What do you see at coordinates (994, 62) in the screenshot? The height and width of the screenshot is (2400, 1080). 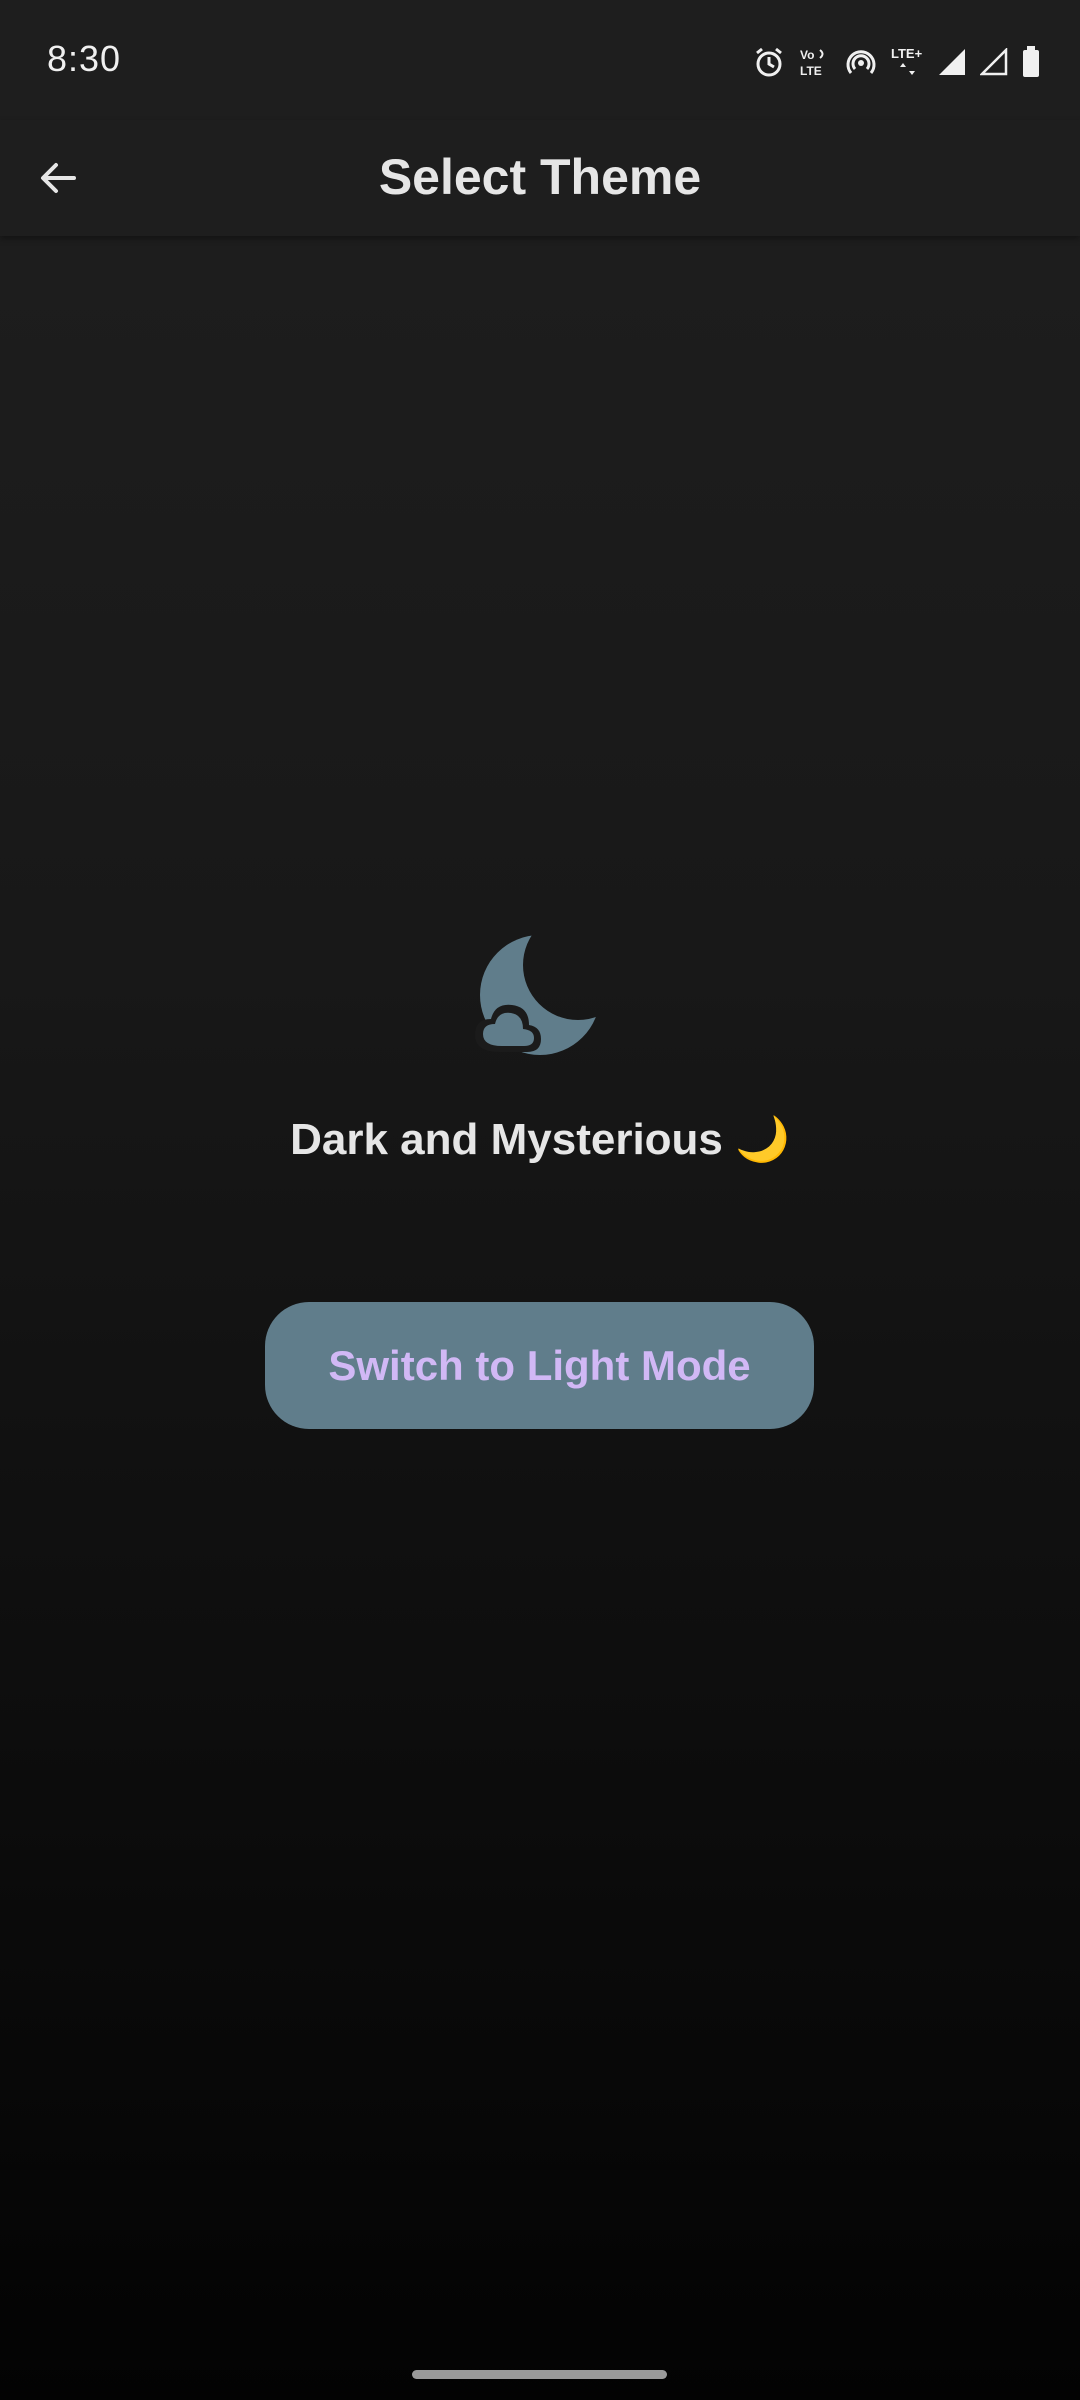 I see `signal-outline-icon` at bounding box center [994, 62].